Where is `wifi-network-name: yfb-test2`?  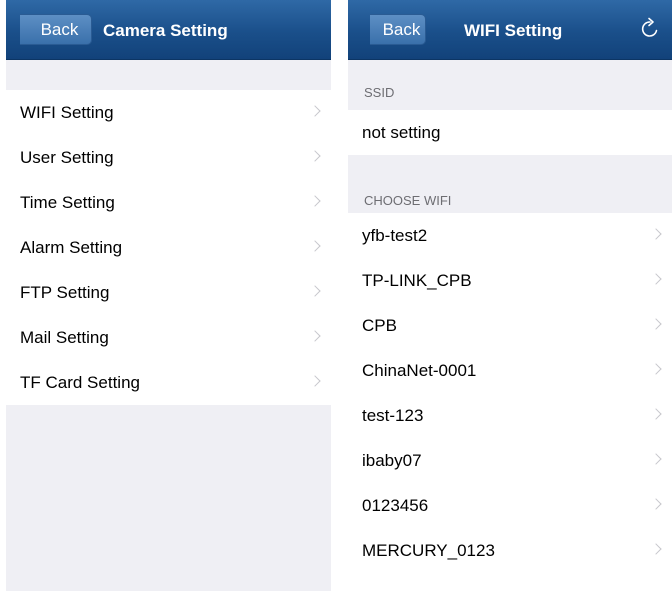 wifi-network-name: yfb-test2 is located at coordinates (395, 235).